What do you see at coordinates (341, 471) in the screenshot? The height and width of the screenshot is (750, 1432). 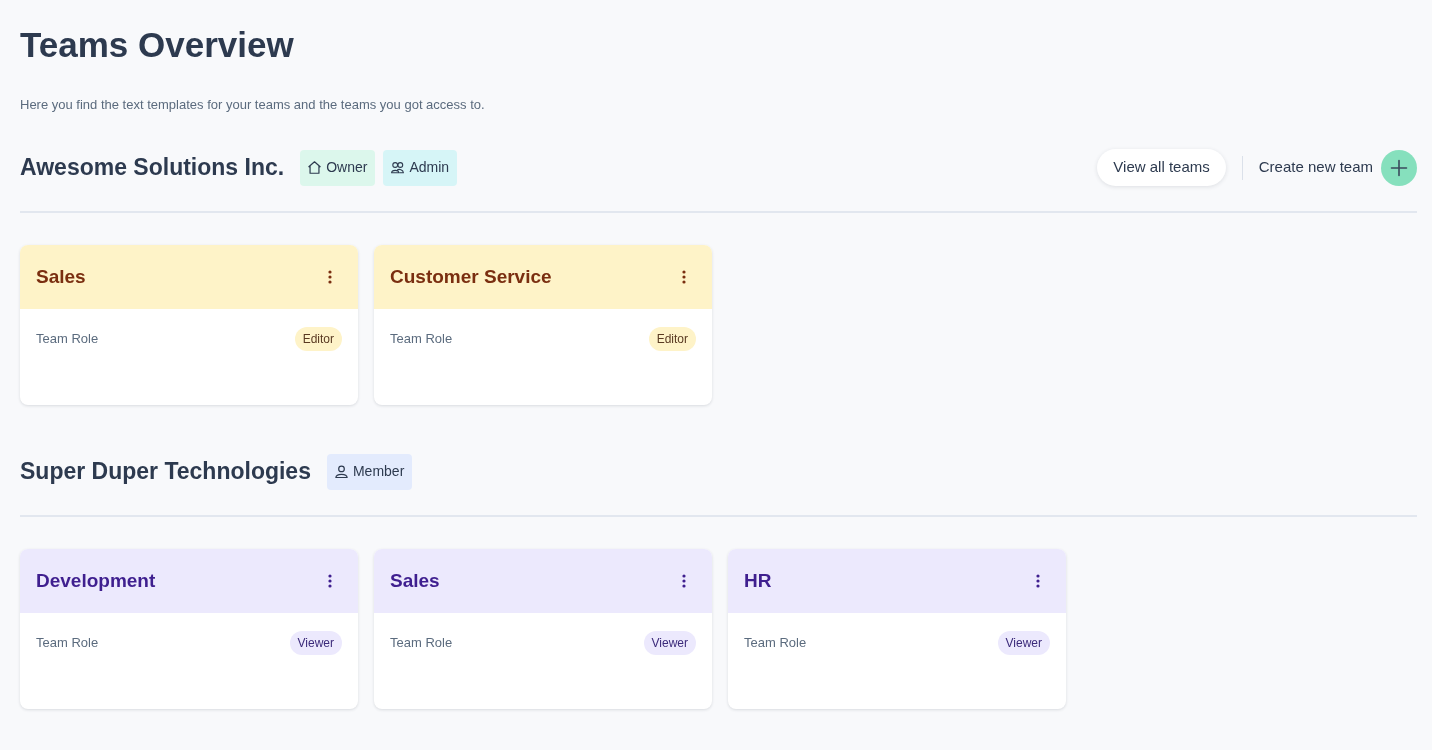 I see `user-icon` at bounding box center [341, 471].